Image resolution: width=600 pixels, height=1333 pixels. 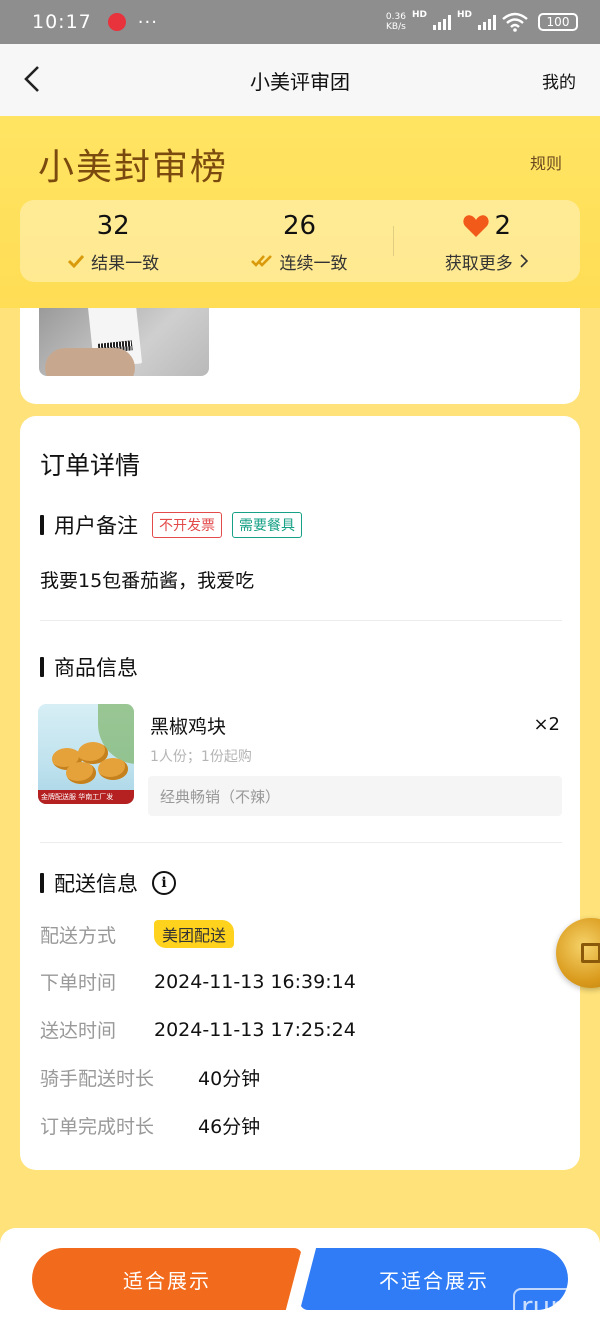 I want to click on watermark-logo: run, so click(x=544, y=1306).